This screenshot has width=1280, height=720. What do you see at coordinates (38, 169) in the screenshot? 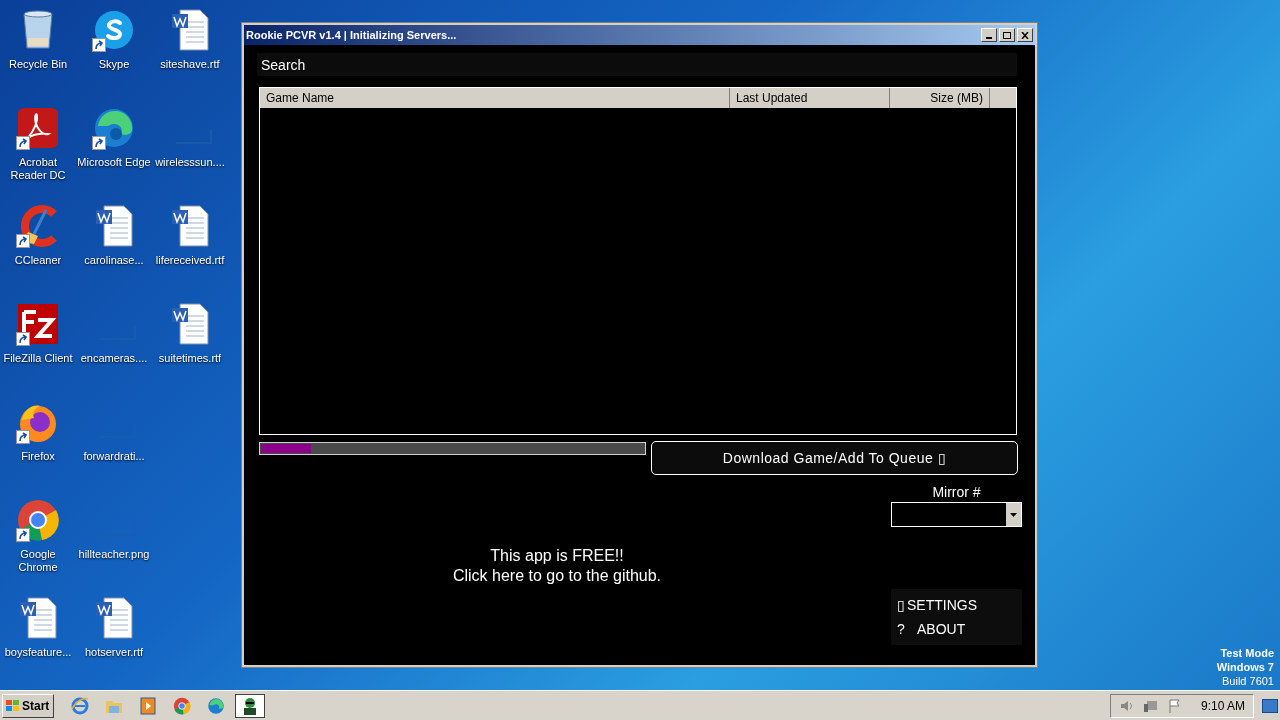
I see `desktop-icon-label: Acrobat Reader DC` at bounding box center [38, 169].